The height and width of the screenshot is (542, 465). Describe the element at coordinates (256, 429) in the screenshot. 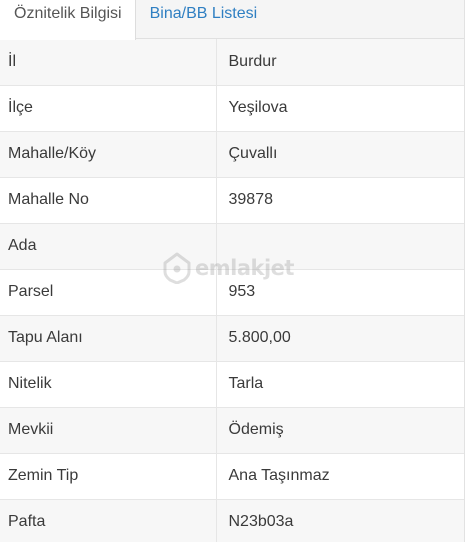

I see `row-value: Ödemiş` at that location.